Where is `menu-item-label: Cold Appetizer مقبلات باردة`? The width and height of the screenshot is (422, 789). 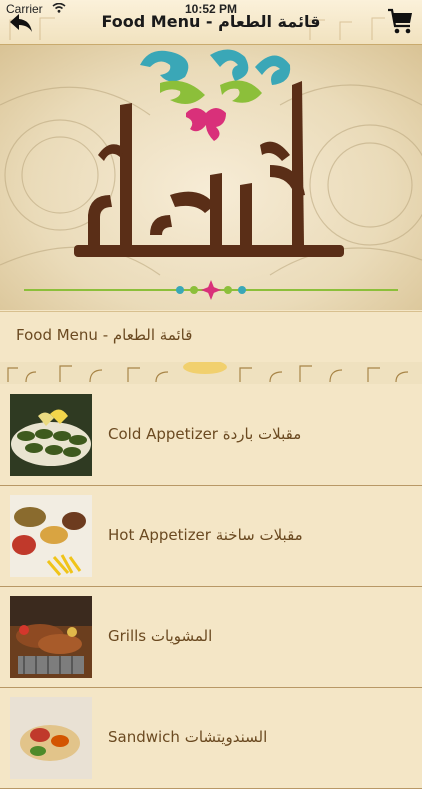
menu-item-label: Cold Appetizer مقبلات باردة is located at coordinates (205, 434).